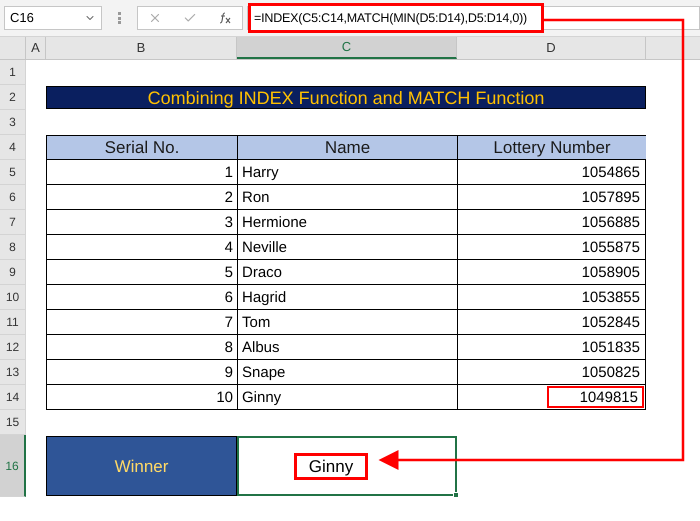 Image resolution: width=700 pixels, height=521 pixels. What do you see at coordinates (36, 48) in the screenshot?
I see `column-header: A` at bounding box center [36, 48].